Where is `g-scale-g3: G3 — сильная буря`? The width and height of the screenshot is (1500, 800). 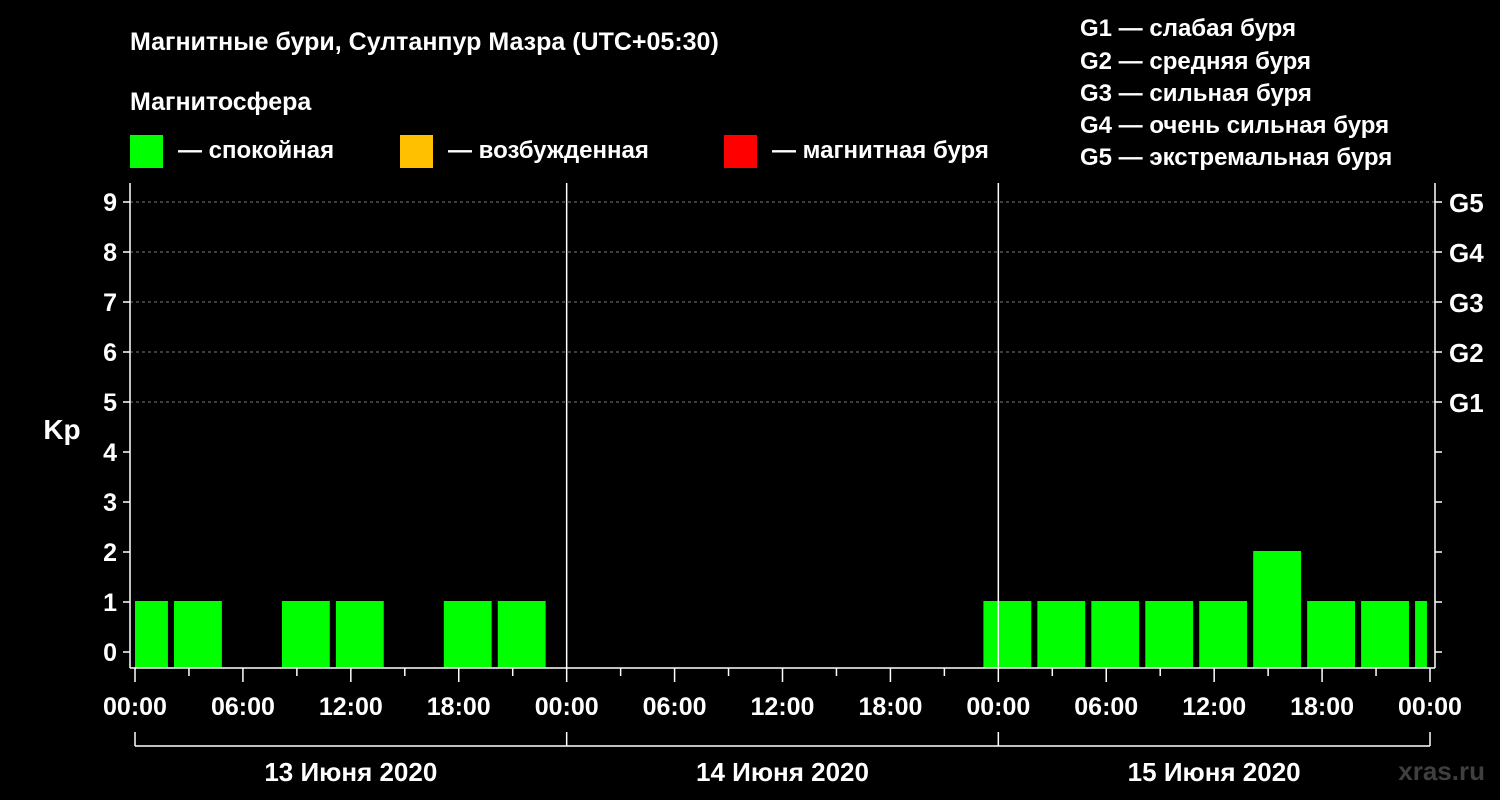 g-scale-g3: G3 — сильная буря is located at coordinates (1196, 93).